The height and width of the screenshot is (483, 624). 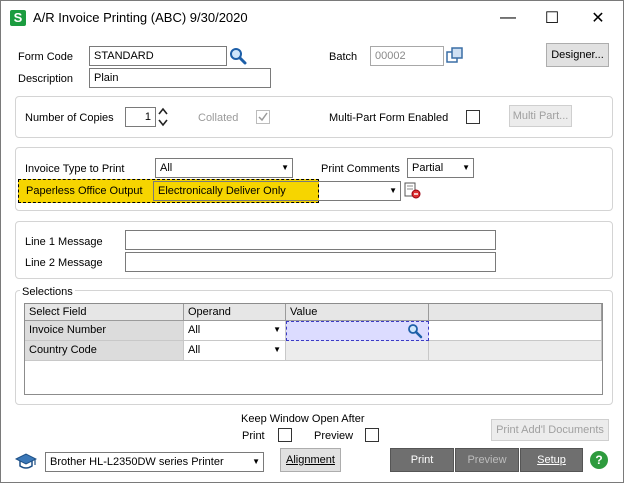 What do you see at coordinates (515, 312) in the screenshot?
I see `column-header-spacer` at bounding box center [515, 312].